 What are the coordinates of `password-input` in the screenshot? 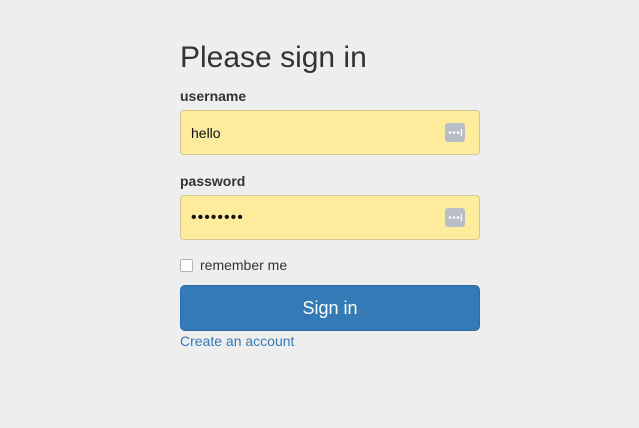 It's located at (316, 217).